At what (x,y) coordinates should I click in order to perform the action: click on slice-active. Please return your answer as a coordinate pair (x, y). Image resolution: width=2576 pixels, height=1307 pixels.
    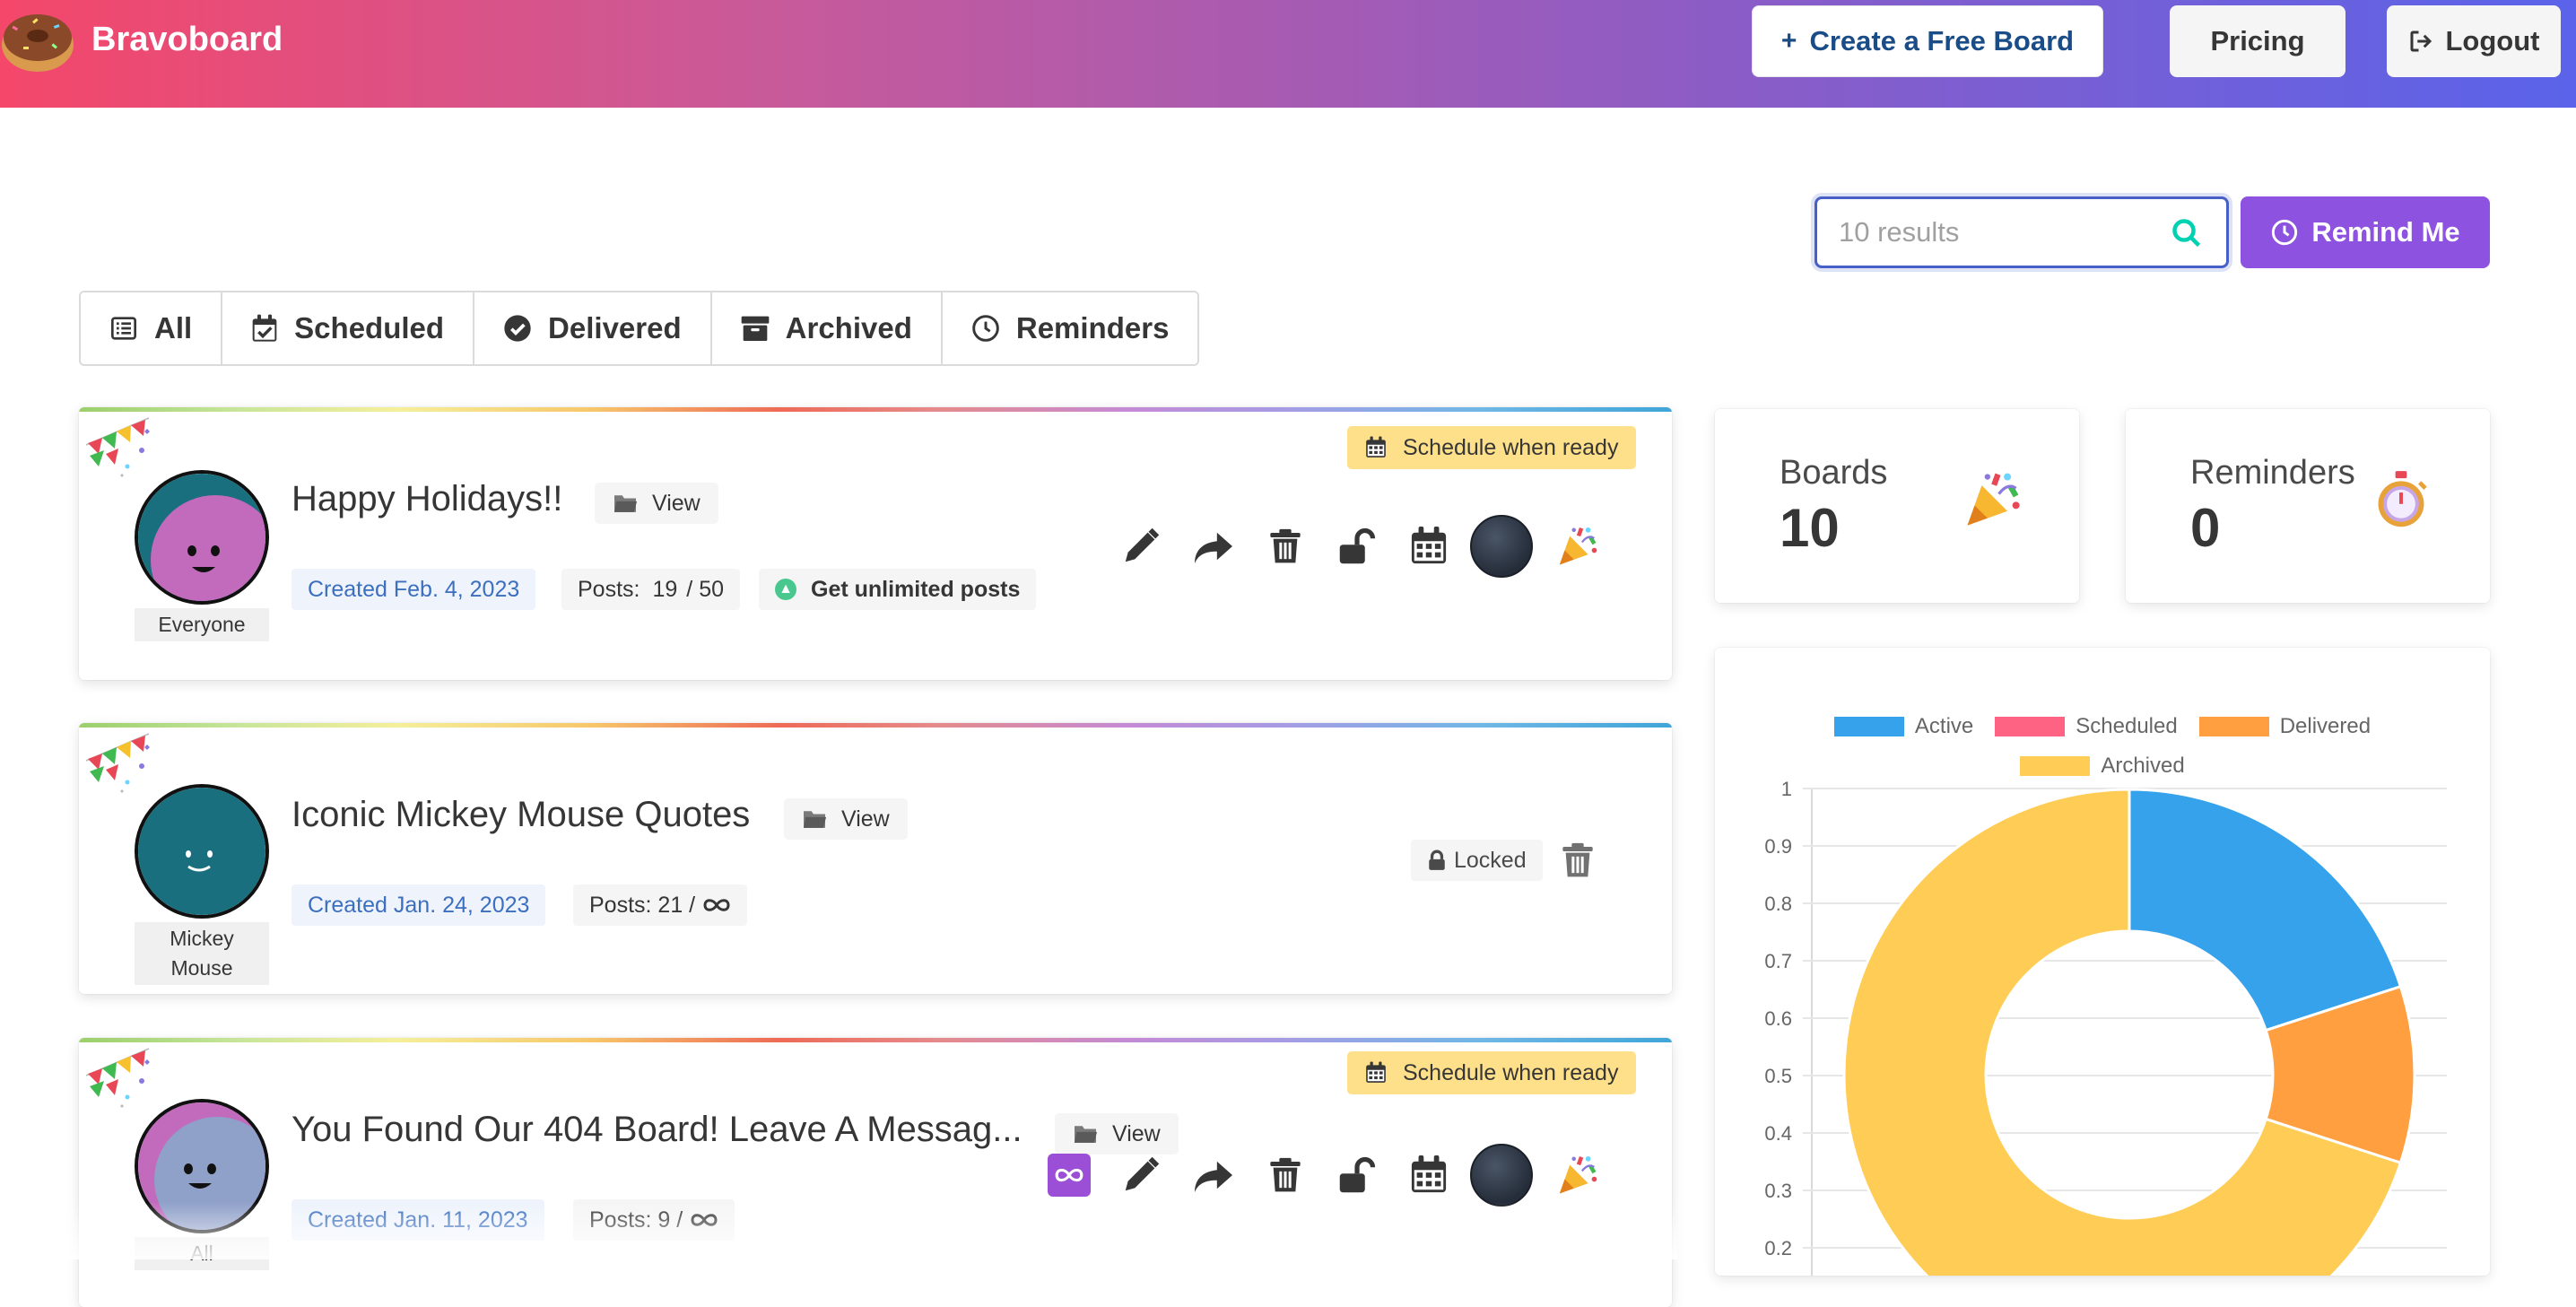
    Looking at the image, I should click on (2265, 910).